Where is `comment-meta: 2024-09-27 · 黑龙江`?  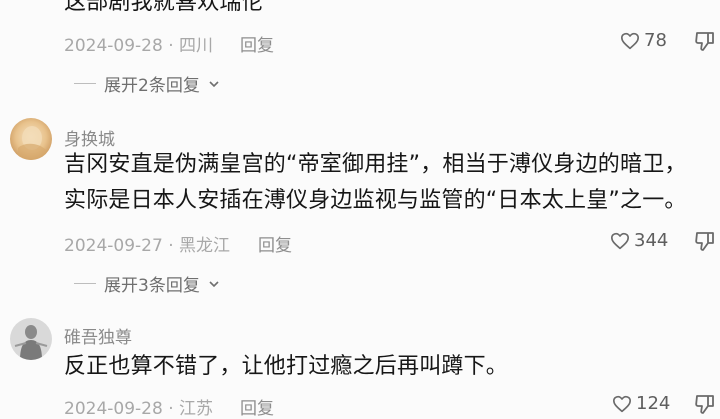
comment-meta: 2024-09-27 · 黑龙江 is located at coordinates (147, 246).